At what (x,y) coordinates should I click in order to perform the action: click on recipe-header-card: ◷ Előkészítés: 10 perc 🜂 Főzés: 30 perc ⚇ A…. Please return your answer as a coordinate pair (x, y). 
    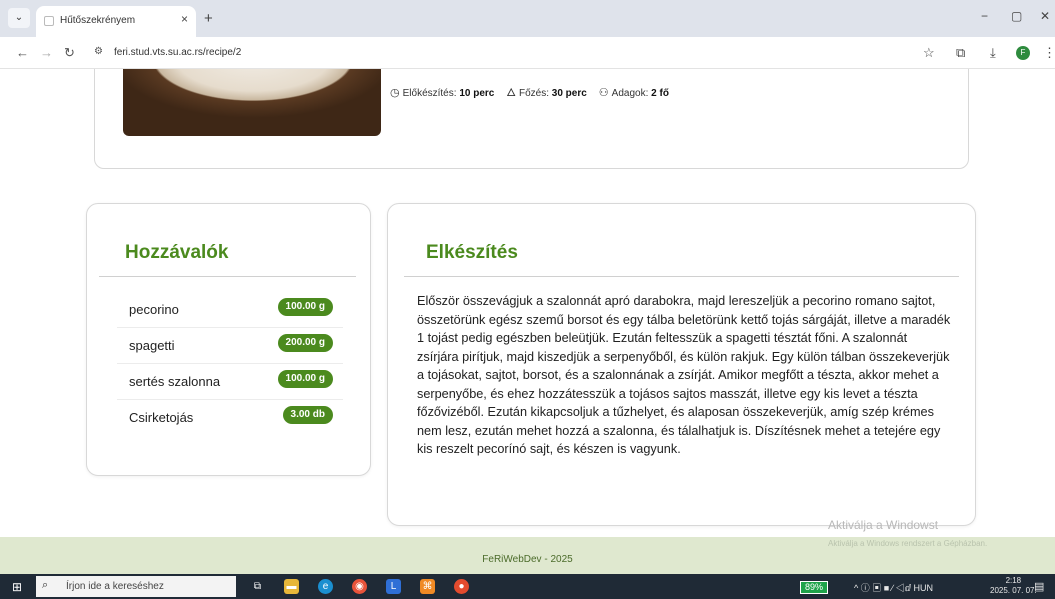
    Looking at the image, I should click on (531, 119).